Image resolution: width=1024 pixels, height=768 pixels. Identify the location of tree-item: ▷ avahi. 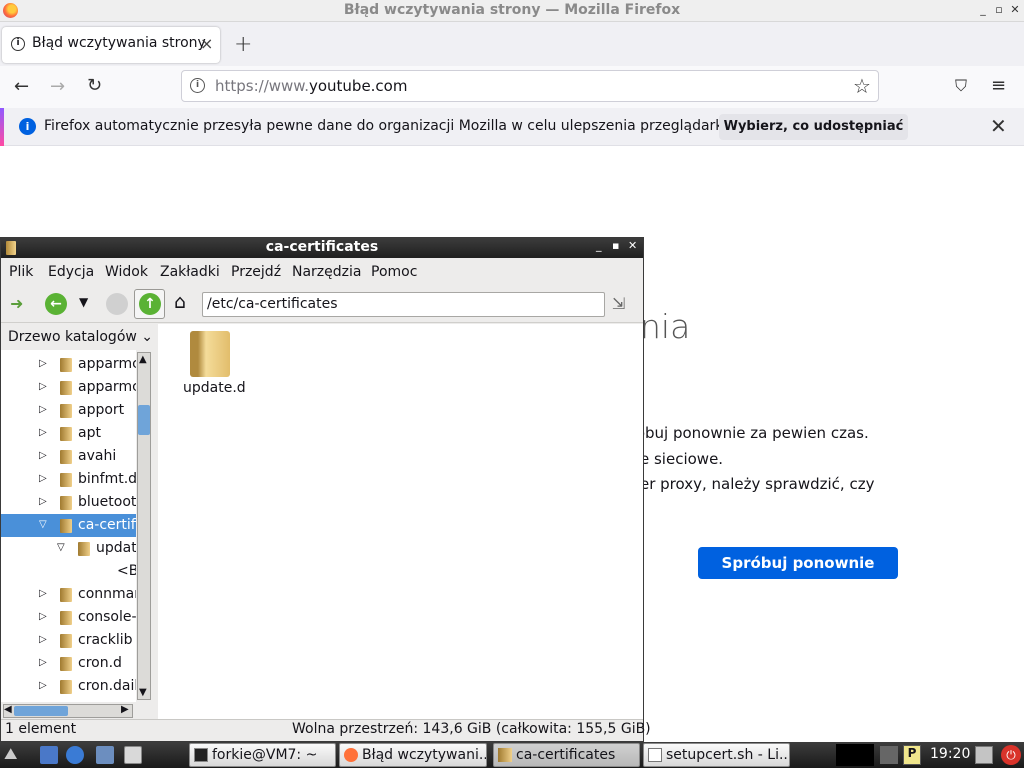
(68, 456).